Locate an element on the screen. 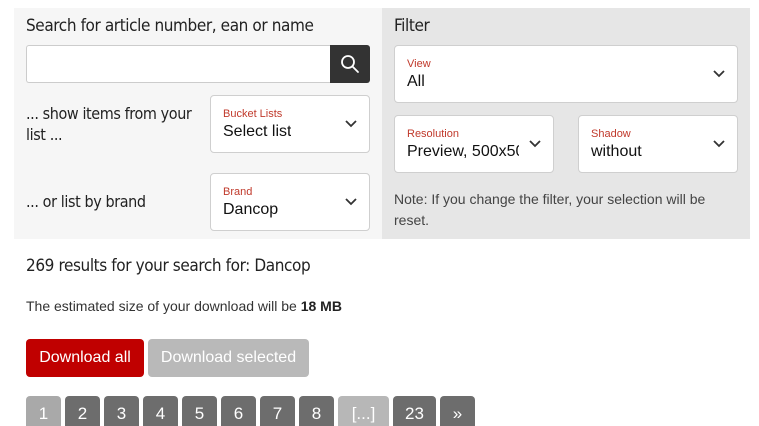 Image resolution: width=759 pixels, height=426 pixels. resolution-value: Preview, 500x500 is located at coordinates (463, 151).